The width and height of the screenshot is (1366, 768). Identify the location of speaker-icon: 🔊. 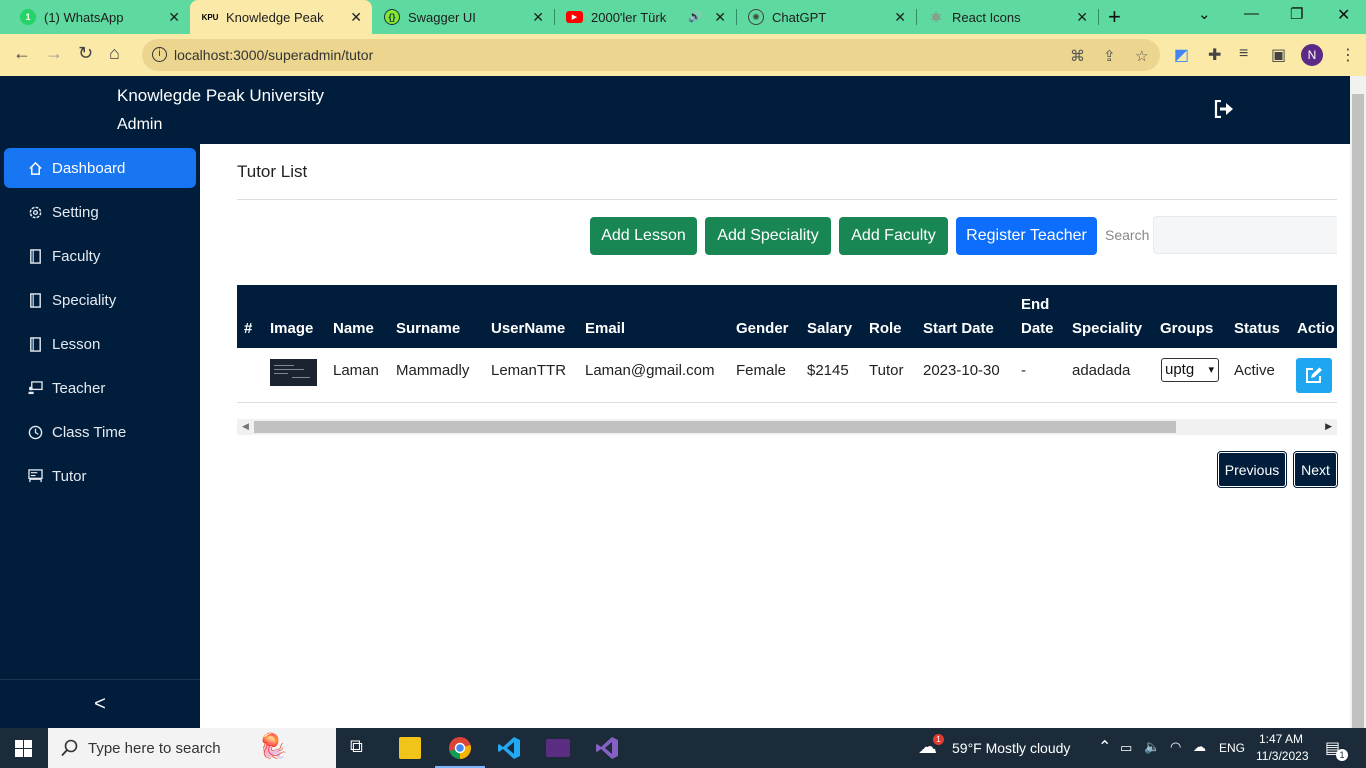
(695, 16).